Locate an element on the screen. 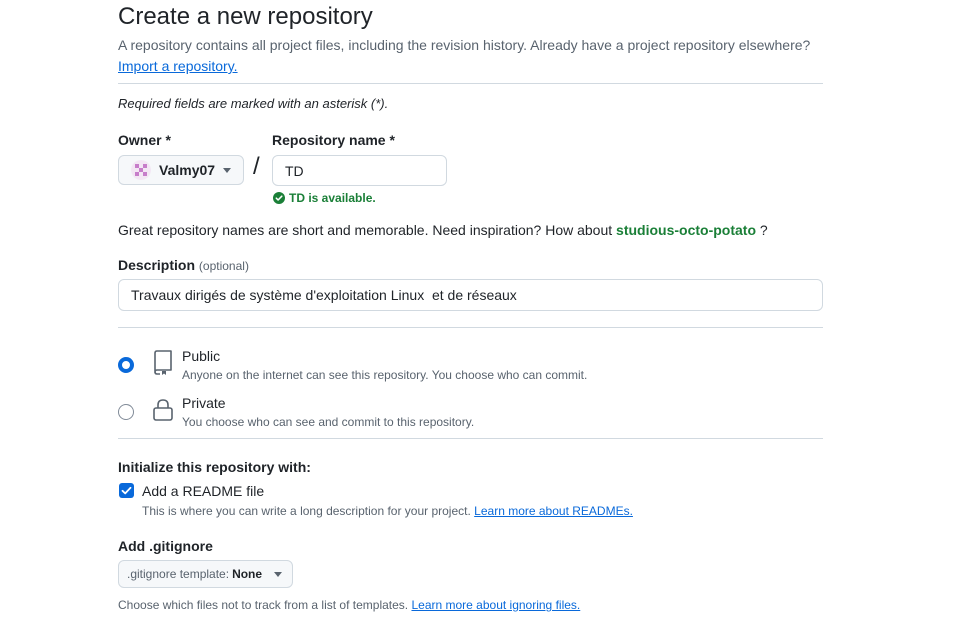 This screenshot has width=973, height=626. owner-select-button: Valmy07 is located at coordinates (181, 170).